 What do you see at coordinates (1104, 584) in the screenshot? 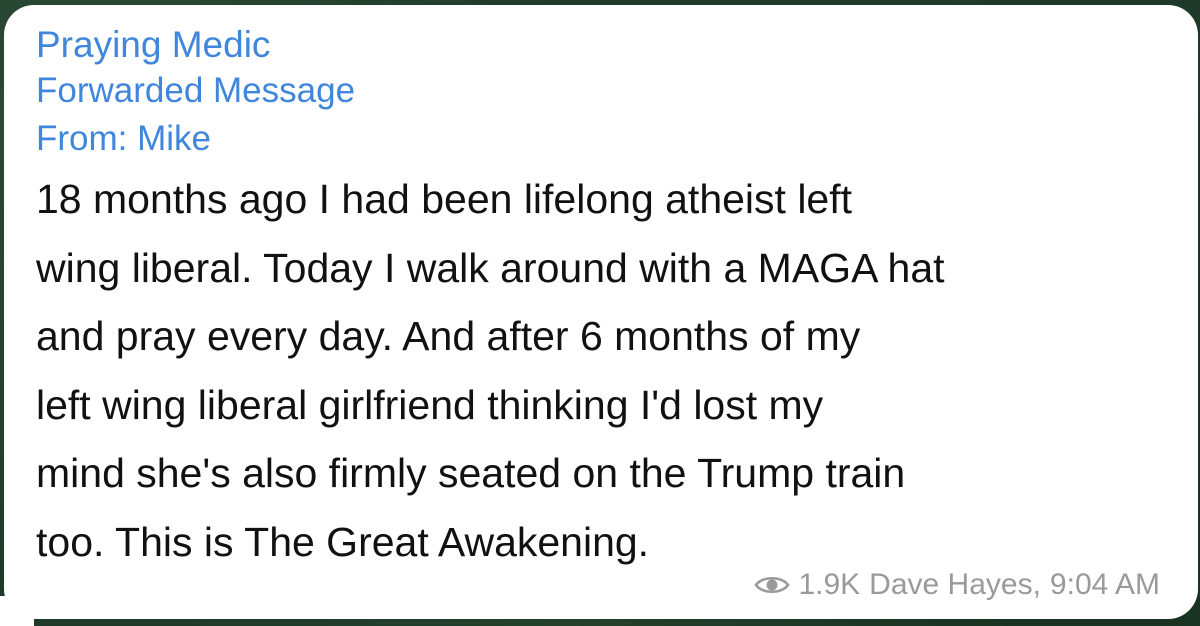
I see `post-time: 9:04 AM` at bounding box center [1104, 584].